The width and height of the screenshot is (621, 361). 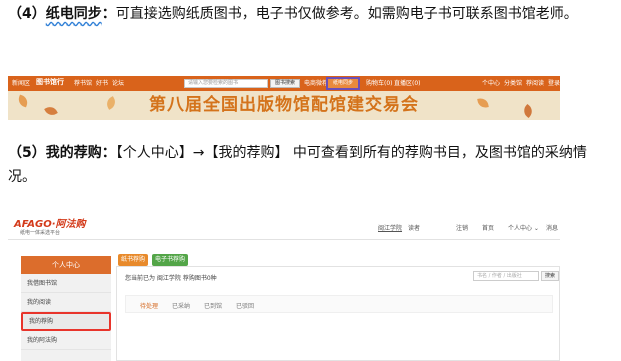 What do you see at coordinates (108, 14) in the screenshot?
I see `section-4-colon: ：` at bounding box center [108, 14].